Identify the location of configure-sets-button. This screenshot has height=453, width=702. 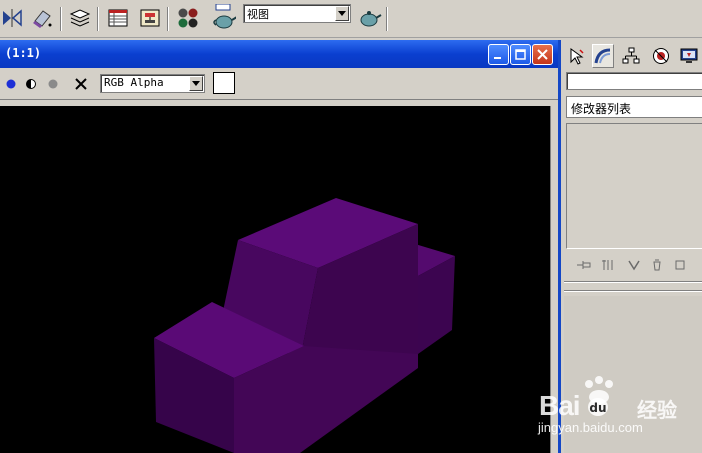
(680, 265).